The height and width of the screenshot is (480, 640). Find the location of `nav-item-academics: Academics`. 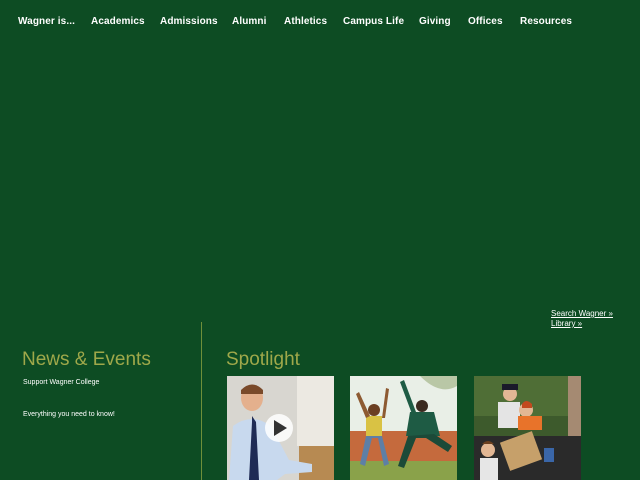

nav-item-academics: Academics is located at coordinates (118, 21).